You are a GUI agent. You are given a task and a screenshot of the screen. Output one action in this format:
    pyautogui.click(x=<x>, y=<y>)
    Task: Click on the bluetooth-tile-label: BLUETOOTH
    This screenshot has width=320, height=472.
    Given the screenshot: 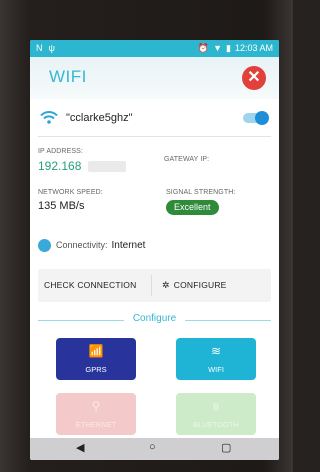 What is the action you would take?
    pyautogui.click(x=216, y=424)
    